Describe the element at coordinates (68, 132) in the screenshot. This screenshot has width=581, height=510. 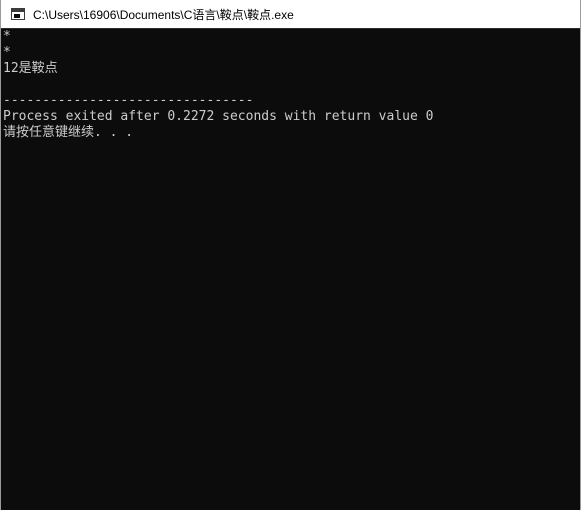
I see `console-line-press-any-key: 请按任意键继续. . .` at that location.